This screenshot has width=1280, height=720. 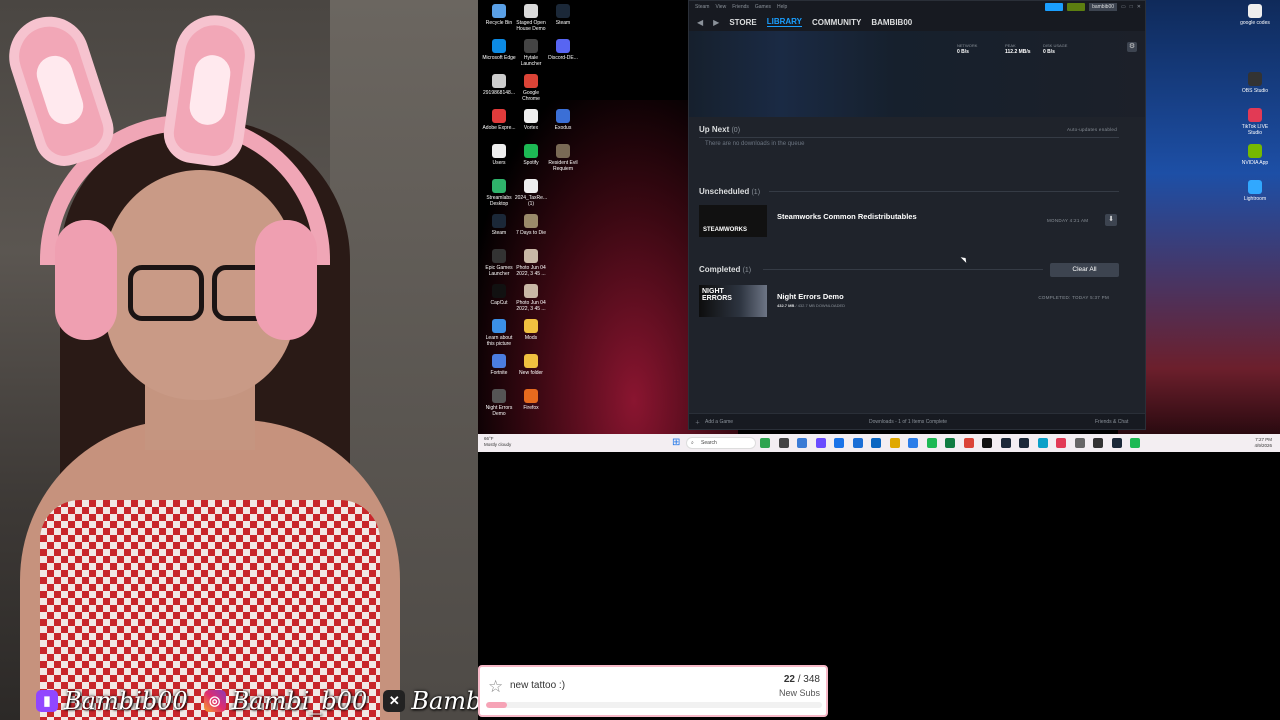 What do you see at coordinates (1139, 7) in the screenshot?
I see `close-icon: ✕` at bounding box center [1139, 7].